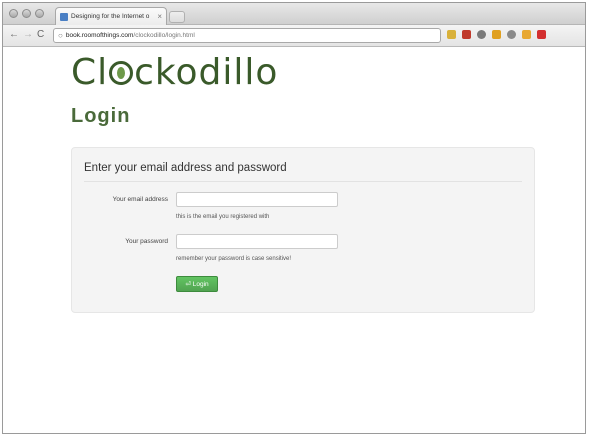  What do you see at coordinates (185, 168) in the screenshot?
I see `form-heading: Enter your email address and password` at bounding box center [185, 168].